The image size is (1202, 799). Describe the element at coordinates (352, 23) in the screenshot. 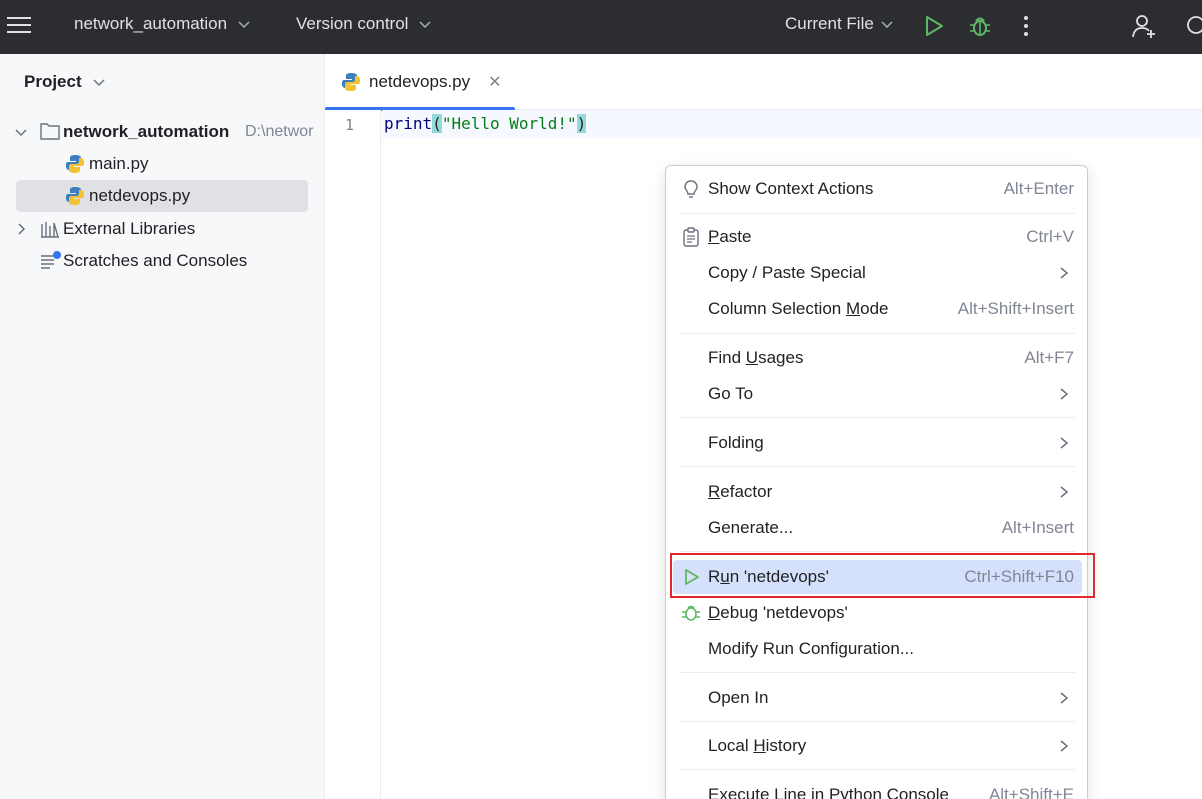

I see `vcs-label: Version control` at that location.